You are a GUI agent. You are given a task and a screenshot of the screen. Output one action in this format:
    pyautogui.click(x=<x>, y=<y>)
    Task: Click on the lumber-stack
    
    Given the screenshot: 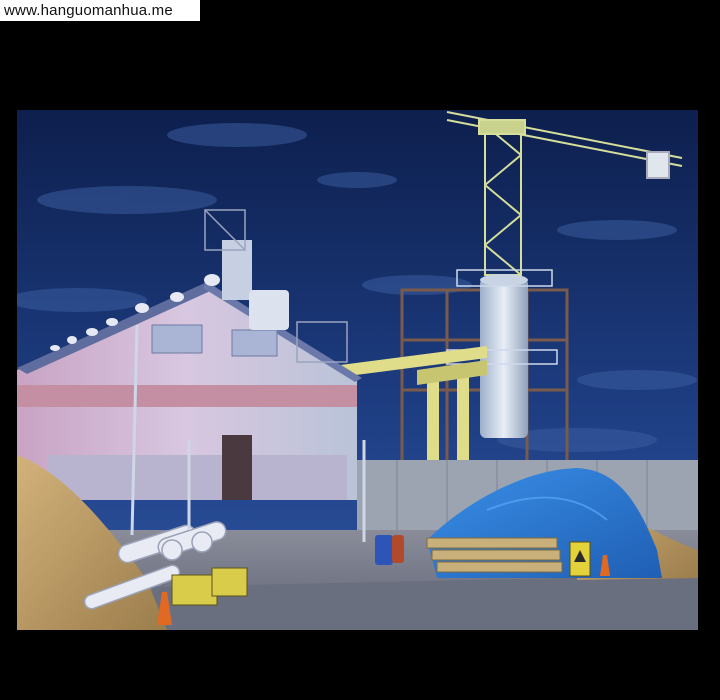 What is the action you would take?
    pyautogui.click(x=494, y=555)
    